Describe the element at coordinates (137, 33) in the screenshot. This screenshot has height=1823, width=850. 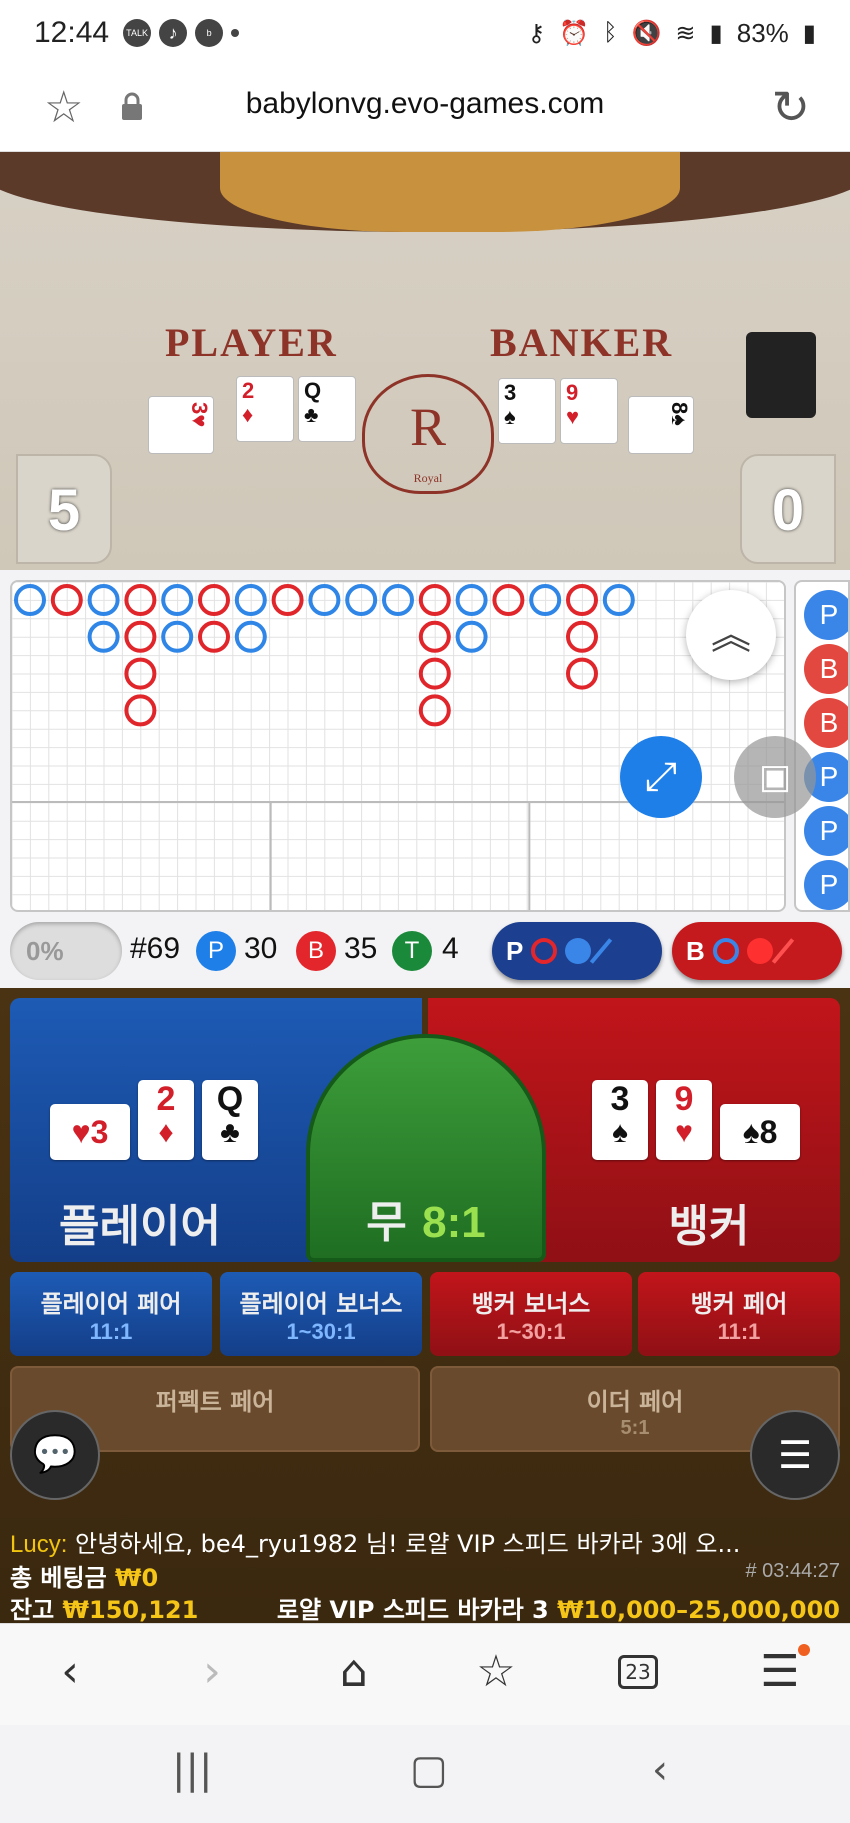
I see `kakaotalk-icon: TALK` at that location.